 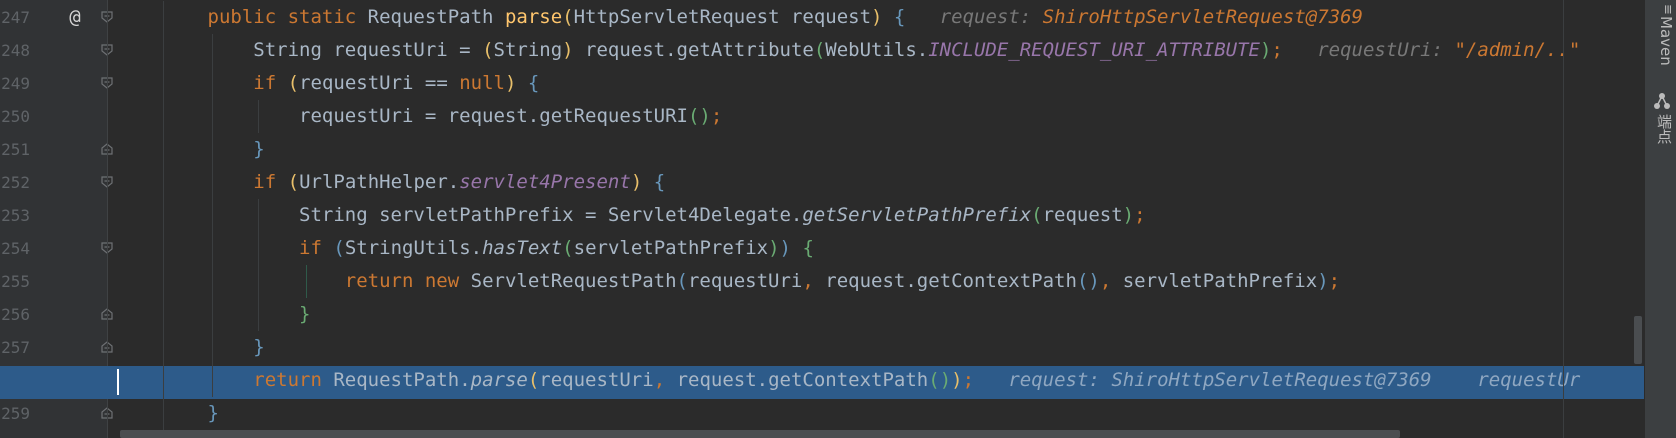 I want to click on text-caret, so click(x=118, y=382).